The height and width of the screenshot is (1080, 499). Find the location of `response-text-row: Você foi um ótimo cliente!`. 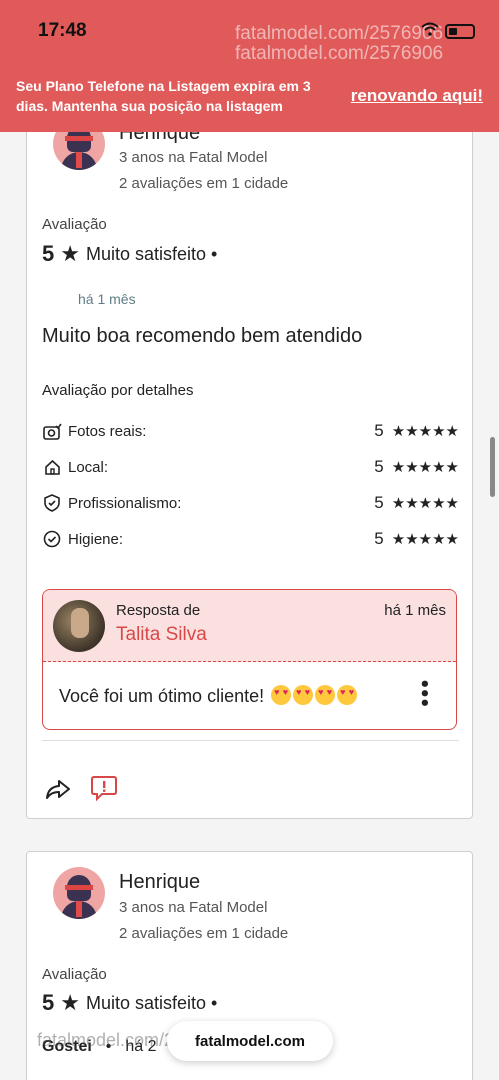

response-text-row: Você foi um ótimo cliente! is located at coordinates (208, 696).